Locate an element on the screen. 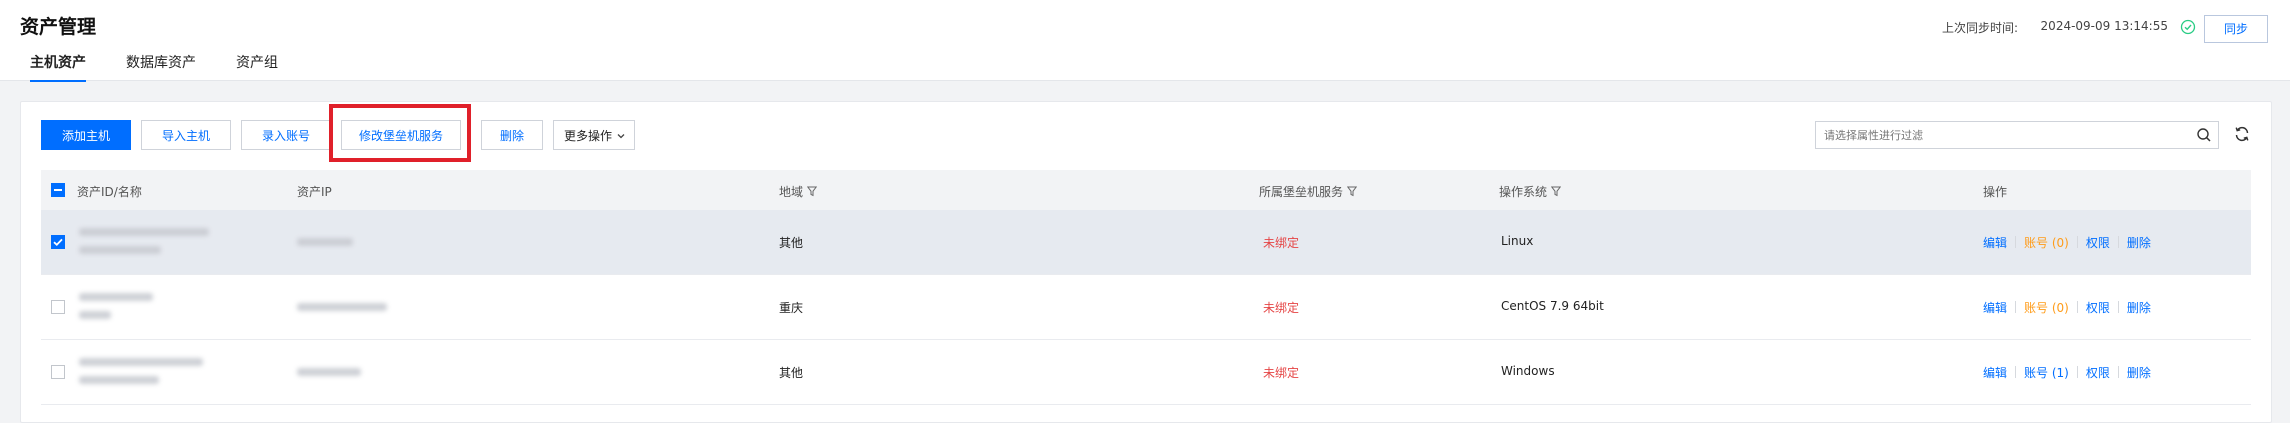 The height and width of the screenshot is (423, 2290). os-cell: Linux is located at coordinates (1517, 241).